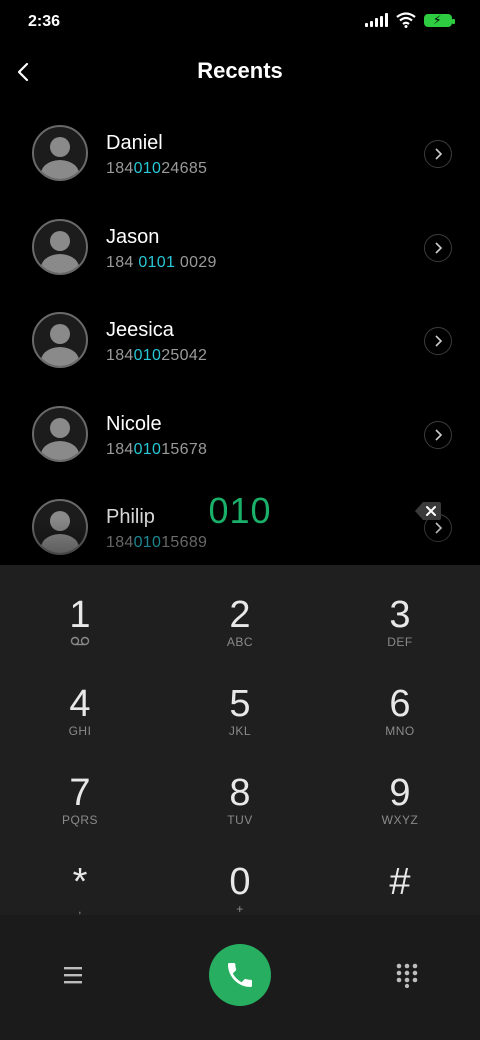 The height and width of the screenshot is (1040, 480). What do you see at coordinates (157, 542) in the screenshot?
I see `contact-number: 18401015689` at bounding box center [157, 542].